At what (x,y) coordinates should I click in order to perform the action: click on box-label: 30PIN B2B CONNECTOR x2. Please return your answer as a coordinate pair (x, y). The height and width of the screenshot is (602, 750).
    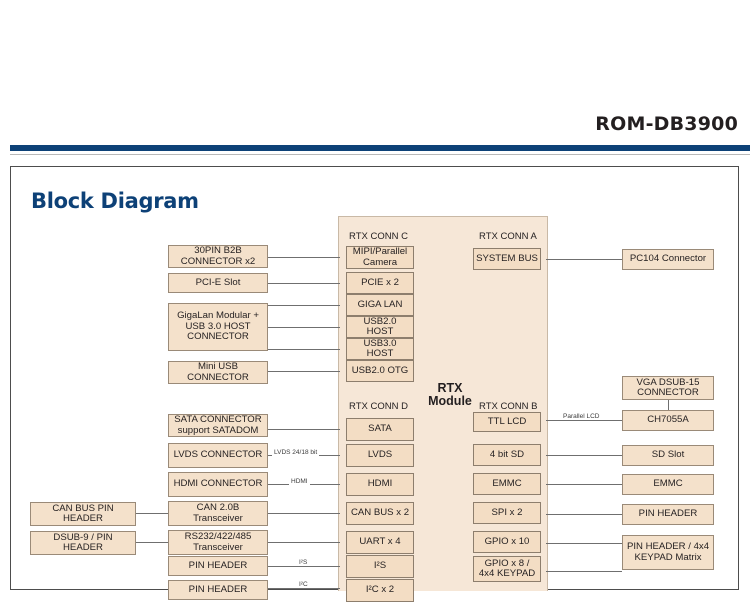
    Looking at the image, I should click on (218, 256).